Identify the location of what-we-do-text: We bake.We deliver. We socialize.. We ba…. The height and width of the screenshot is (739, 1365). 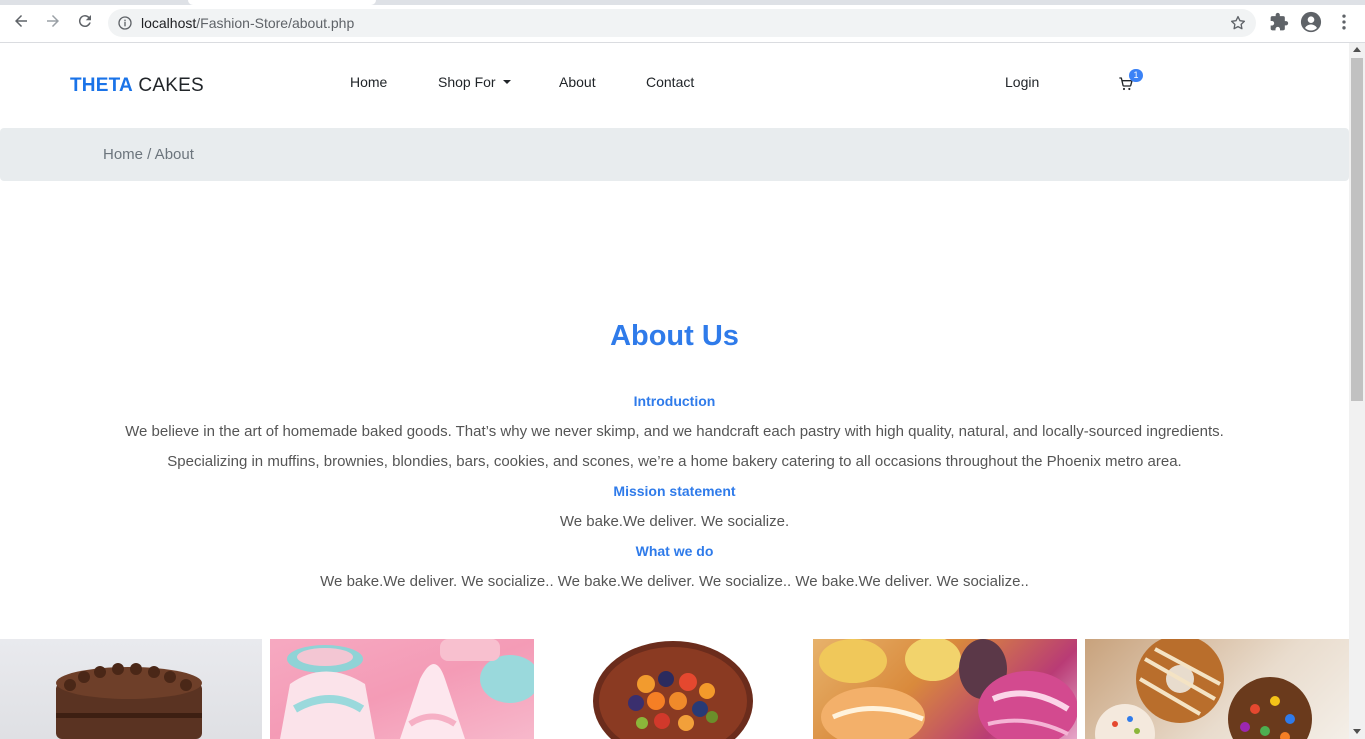
(674, 581).